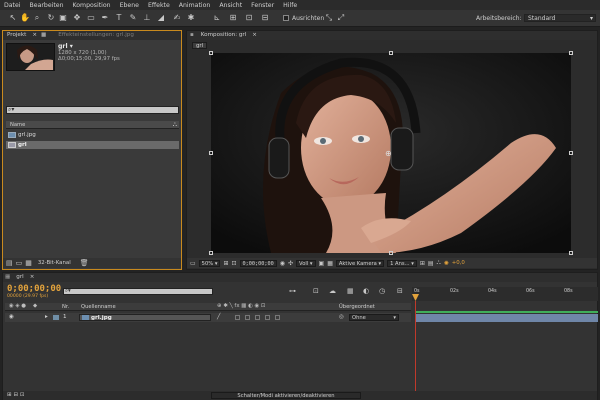 Image resolution: width=600 pixels, height=400 pixels. What do you see at coordinates (98, 307) in the screenshot?
I see `column-source-name: Quellenname` at bounding box center [98, 307].